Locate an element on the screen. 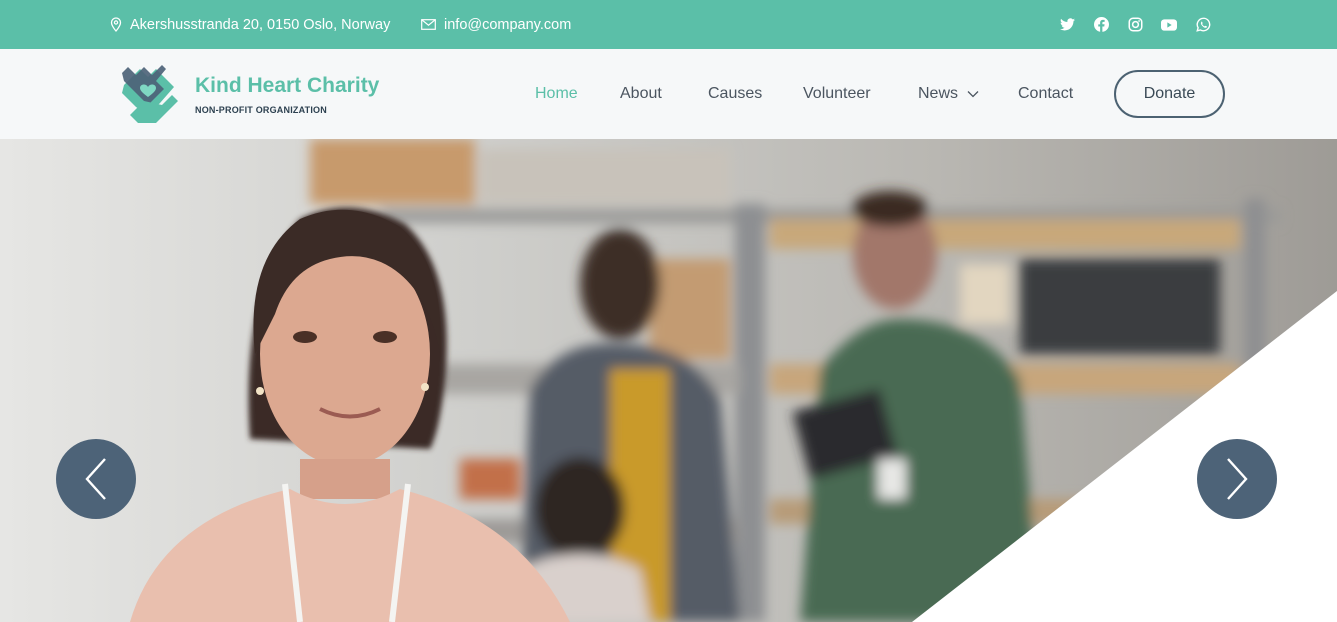 The height and width of the screenshot is (622, 1337). email-text: info@company.com is located at coordinates (507, 25).